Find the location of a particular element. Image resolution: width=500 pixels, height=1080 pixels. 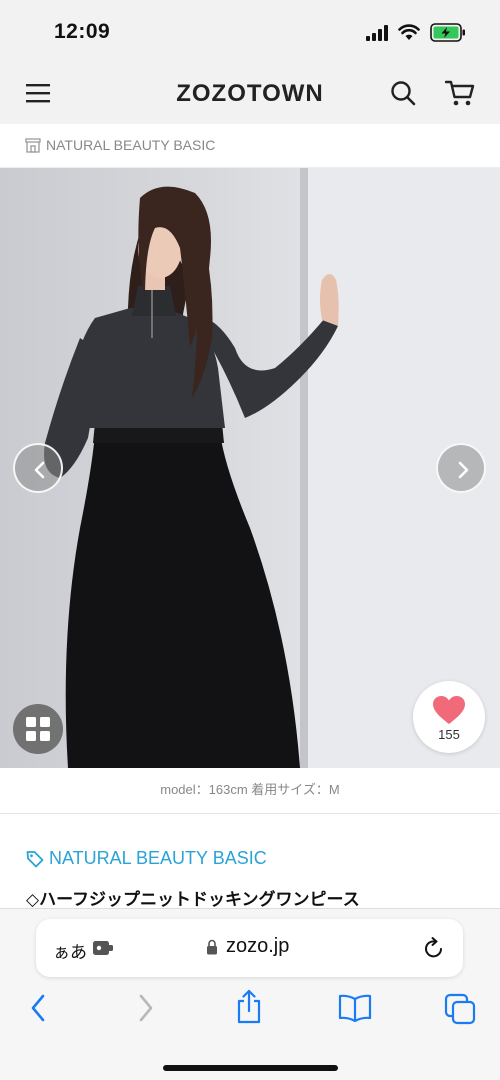

status-bar: 12:09 is located at coordinates (250, 32).